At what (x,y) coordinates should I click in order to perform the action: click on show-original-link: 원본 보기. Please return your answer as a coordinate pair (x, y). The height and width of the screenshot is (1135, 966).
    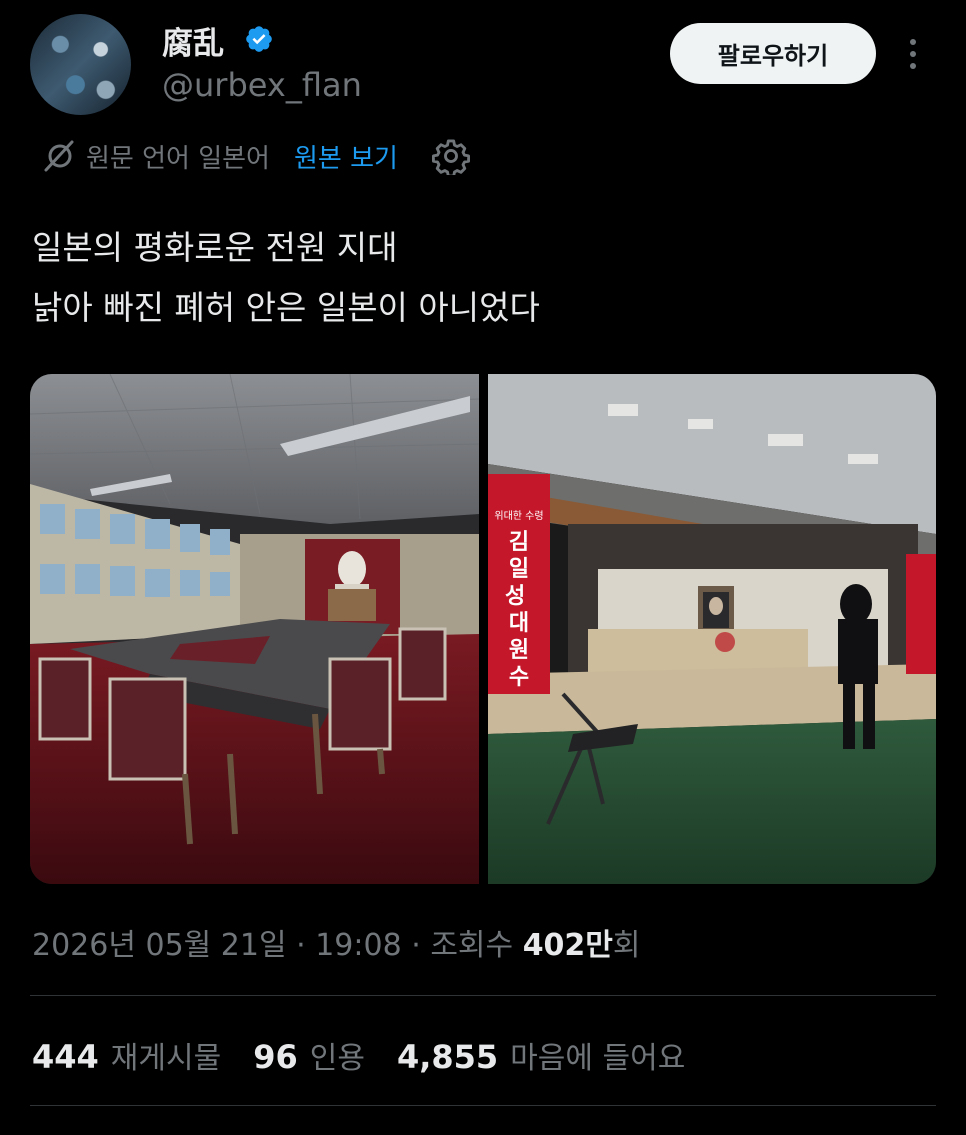
    Looking at the image, I should click on (346, 156).